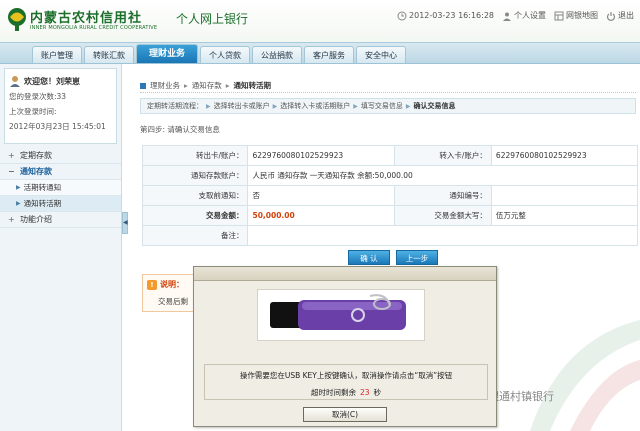 This screenshot has width=640, height=431. What do you see at coordinates (38, 96) in the screenshot?
I see `login-count: 您的登录次数:33` at bounding box center [38, 96].